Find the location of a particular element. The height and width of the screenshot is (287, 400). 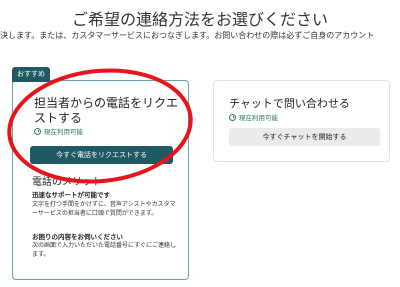

merits-heading: 電話のメリット is located at coordinates (67, 182).